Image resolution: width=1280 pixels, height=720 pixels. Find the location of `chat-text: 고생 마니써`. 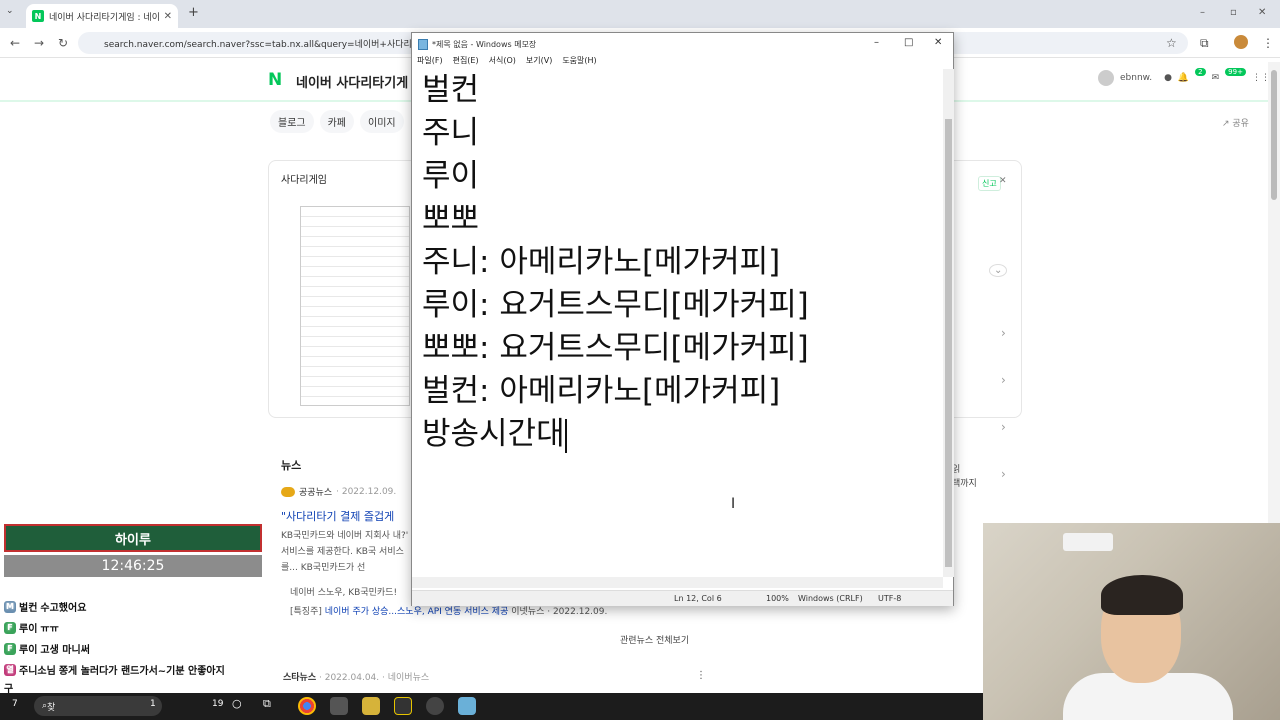

chat-text: 고생 마니써 is located at coordinates (65, 650).